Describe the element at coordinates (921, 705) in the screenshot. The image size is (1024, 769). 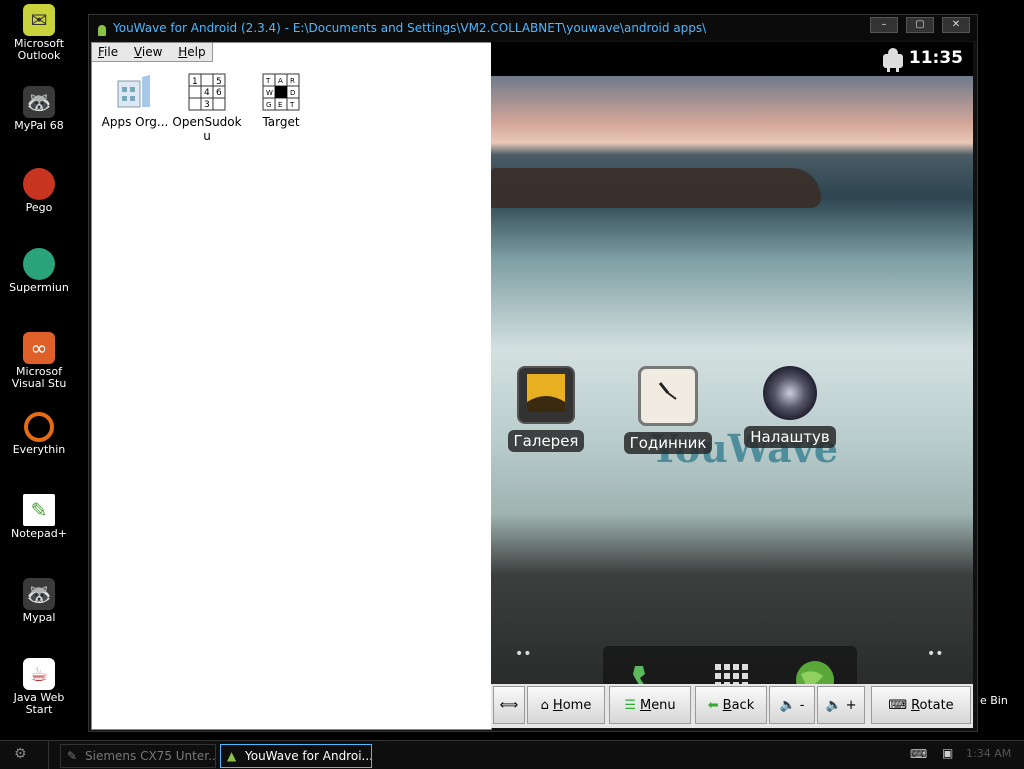
I see `rotate-button: ⌨ Rotate` at that location.